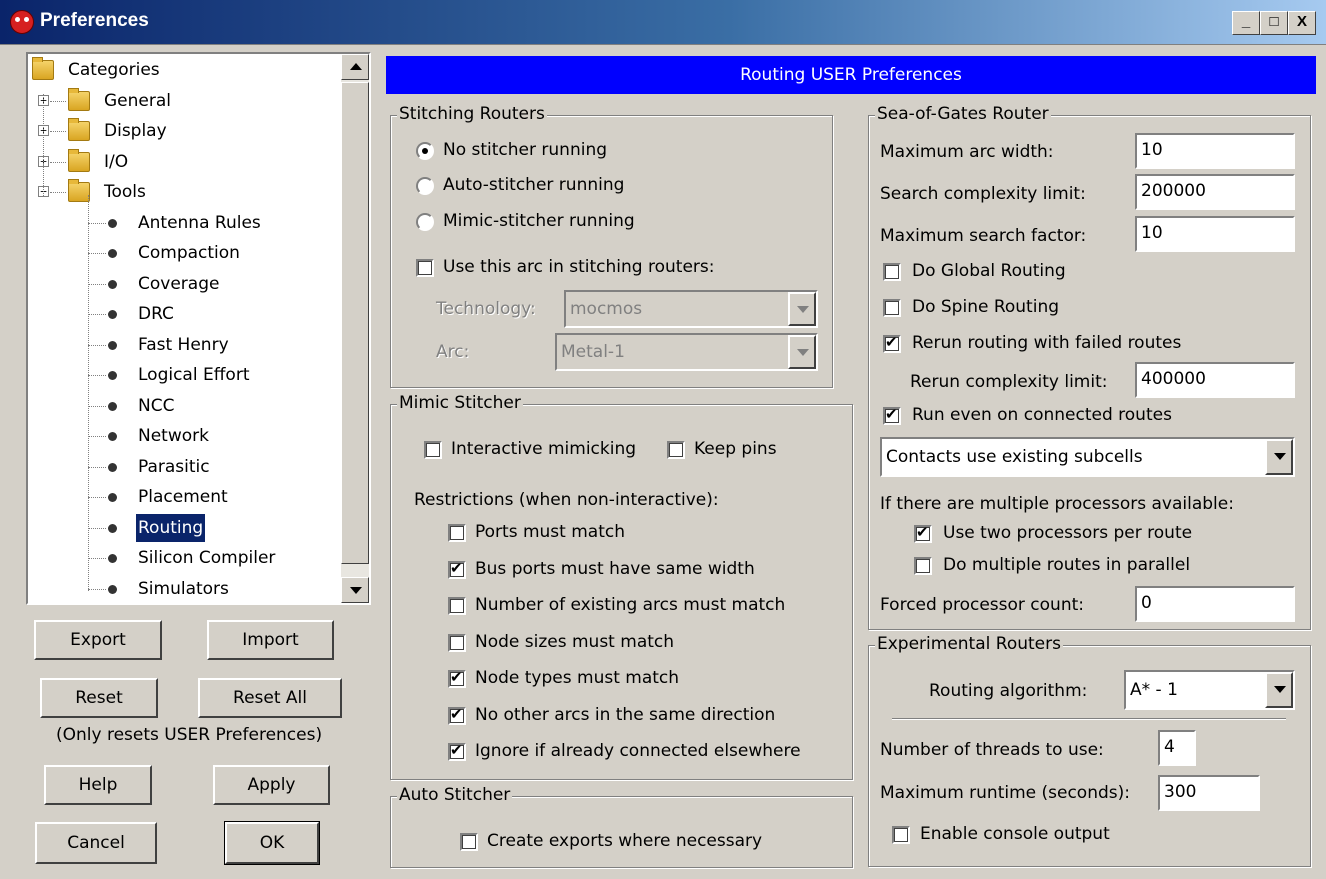  I want to click on tree-item-coverage: Coverage, so click(183, 284).